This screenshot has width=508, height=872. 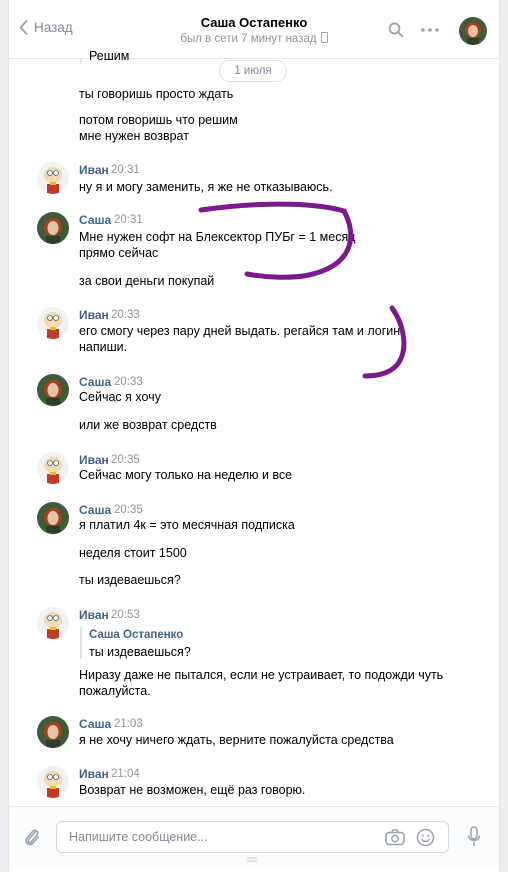 I want to click on message-text: я платил 4к = это месячная подписка, so click(x=187, y=525).